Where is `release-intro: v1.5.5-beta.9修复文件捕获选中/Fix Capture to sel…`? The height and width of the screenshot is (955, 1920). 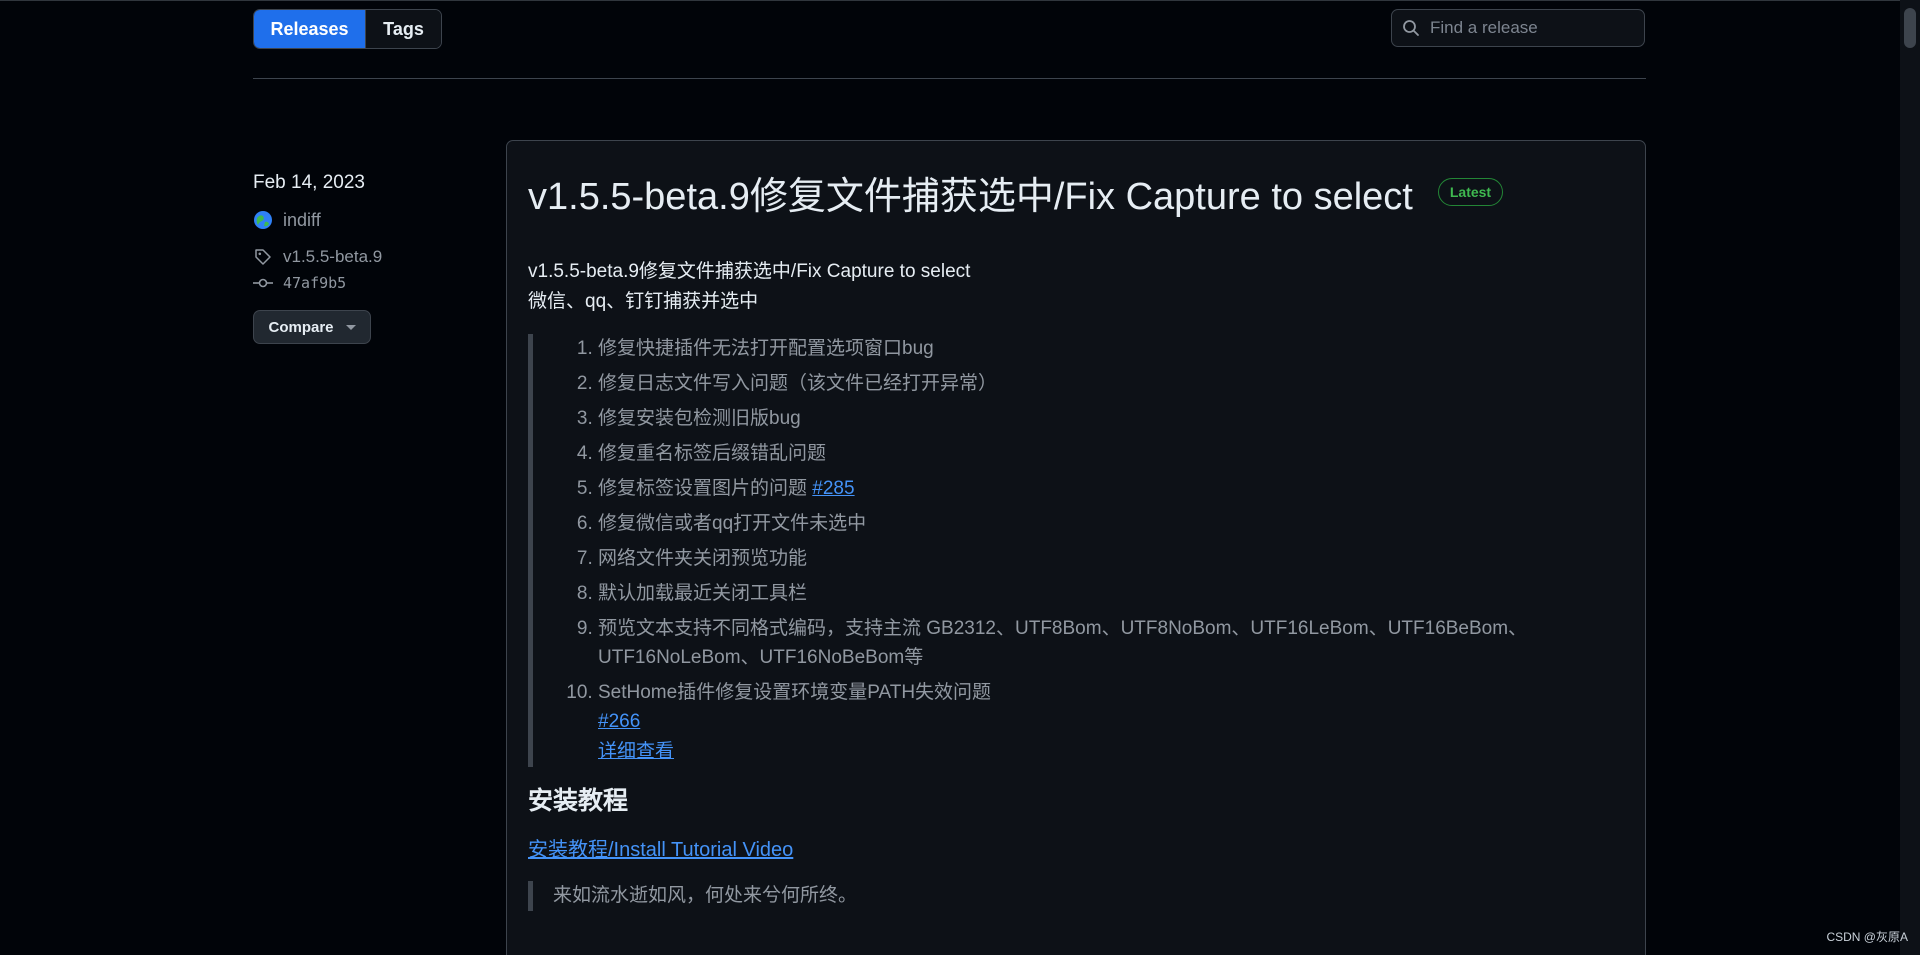
release-intro: v1.5.5-beta.9修复文件捕获选中/Fix Capture to sel… is located at coordinates (749, 271).